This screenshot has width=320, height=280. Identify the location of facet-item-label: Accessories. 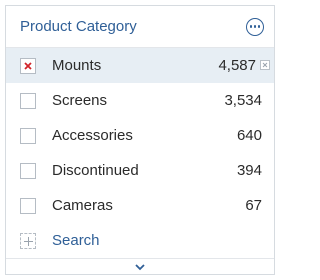
(92, 135).